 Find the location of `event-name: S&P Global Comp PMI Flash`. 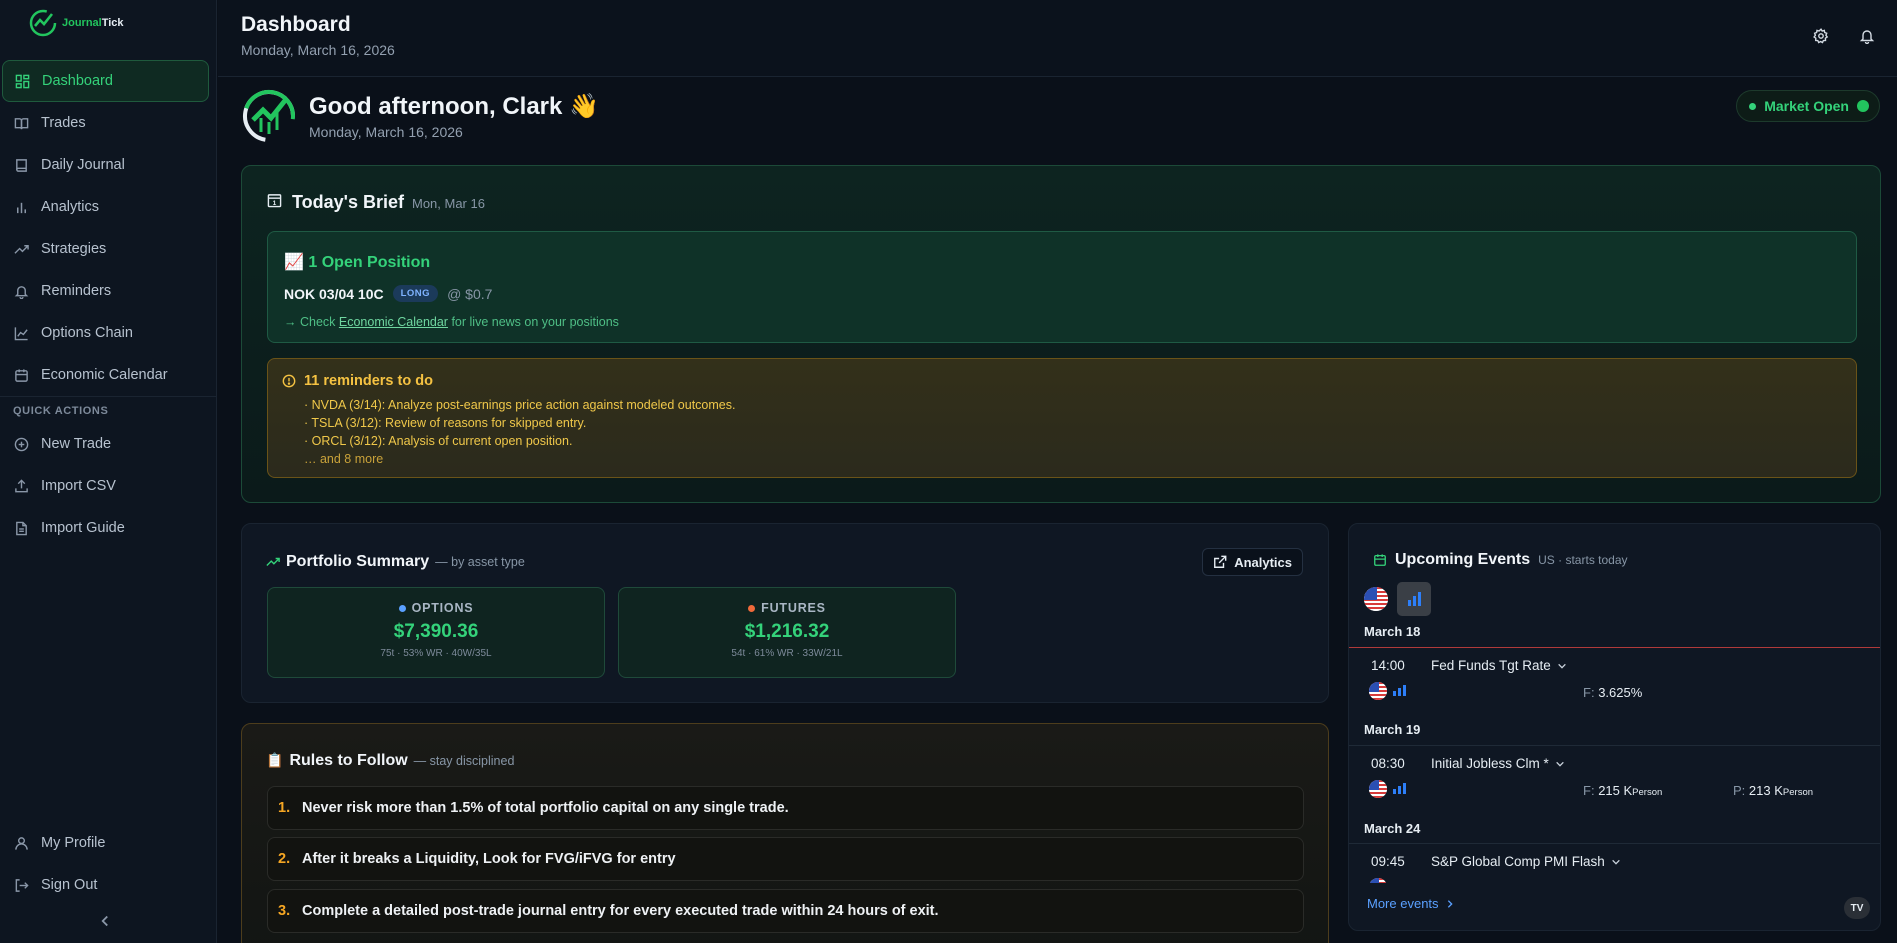

event-name: S&P Global Comp PMI Flash is located at coordinates (1526, 861).